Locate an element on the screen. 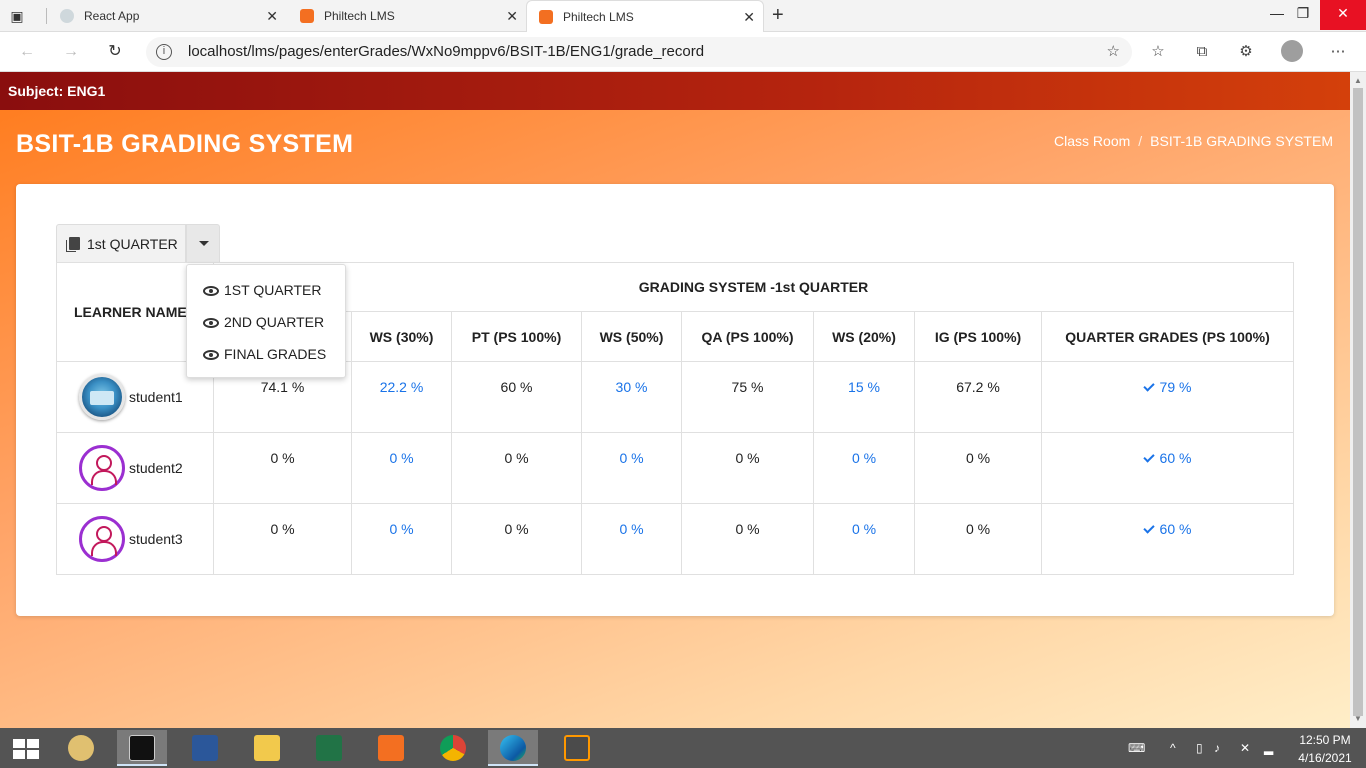 Image resolution: width=1366 pixels, height=768 pixels. word-icon is located at coordinates (205, 748).